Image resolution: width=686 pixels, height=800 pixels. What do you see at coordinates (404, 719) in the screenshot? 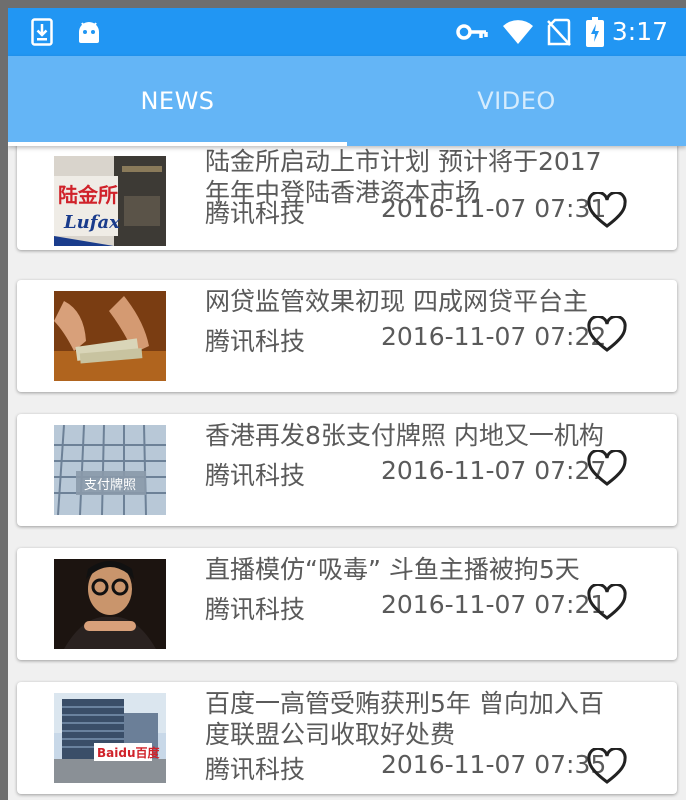
I see `news-title: 百度一高管受贿获刑5年 曾向加入百度联盟公司收取好处费` at bounding box center [404, 719].